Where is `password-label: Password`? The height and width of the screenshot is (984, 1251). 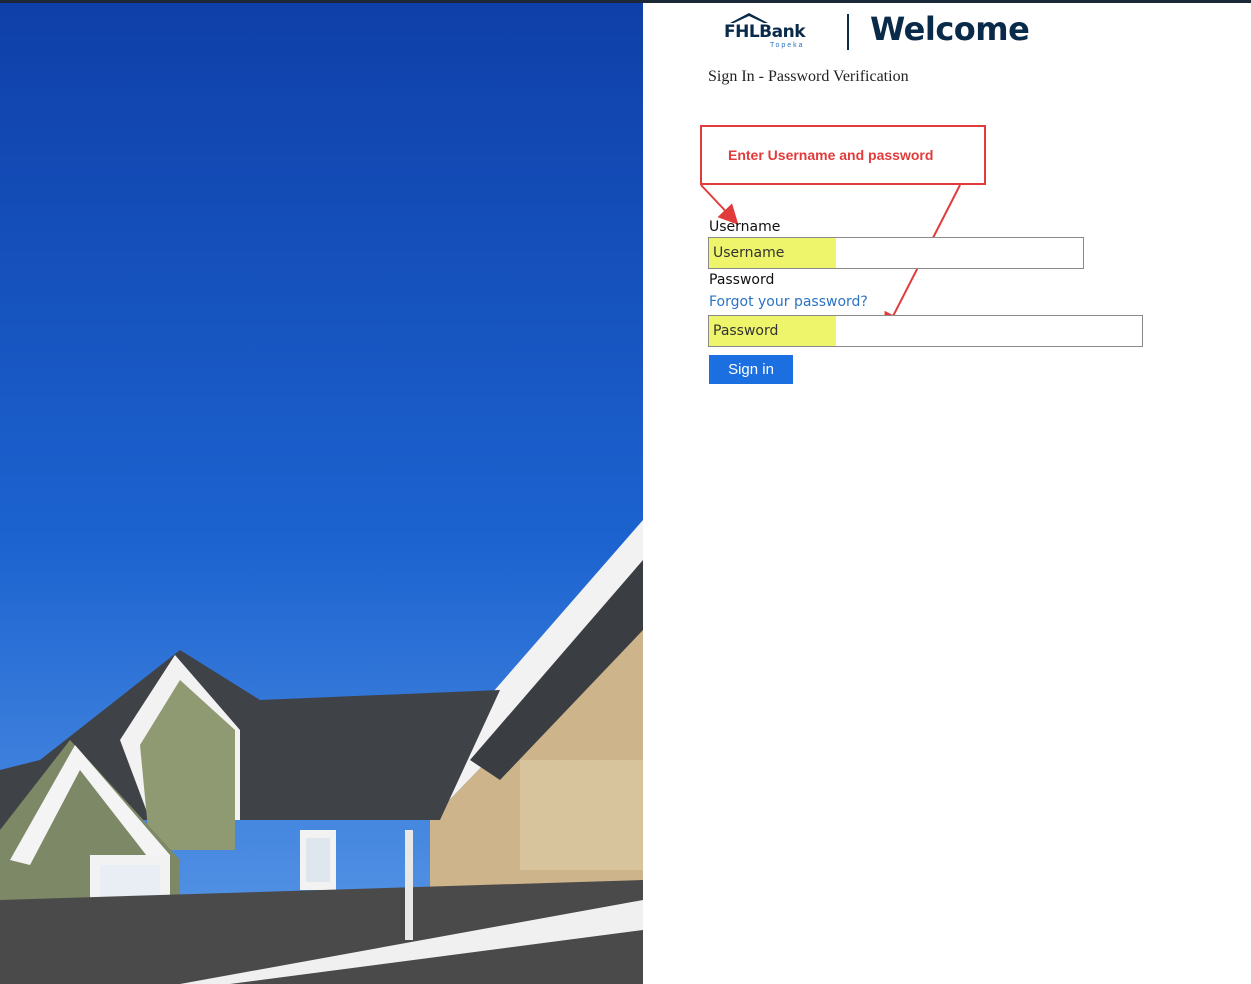
password-label: Password is located at coordinates (742, 280).